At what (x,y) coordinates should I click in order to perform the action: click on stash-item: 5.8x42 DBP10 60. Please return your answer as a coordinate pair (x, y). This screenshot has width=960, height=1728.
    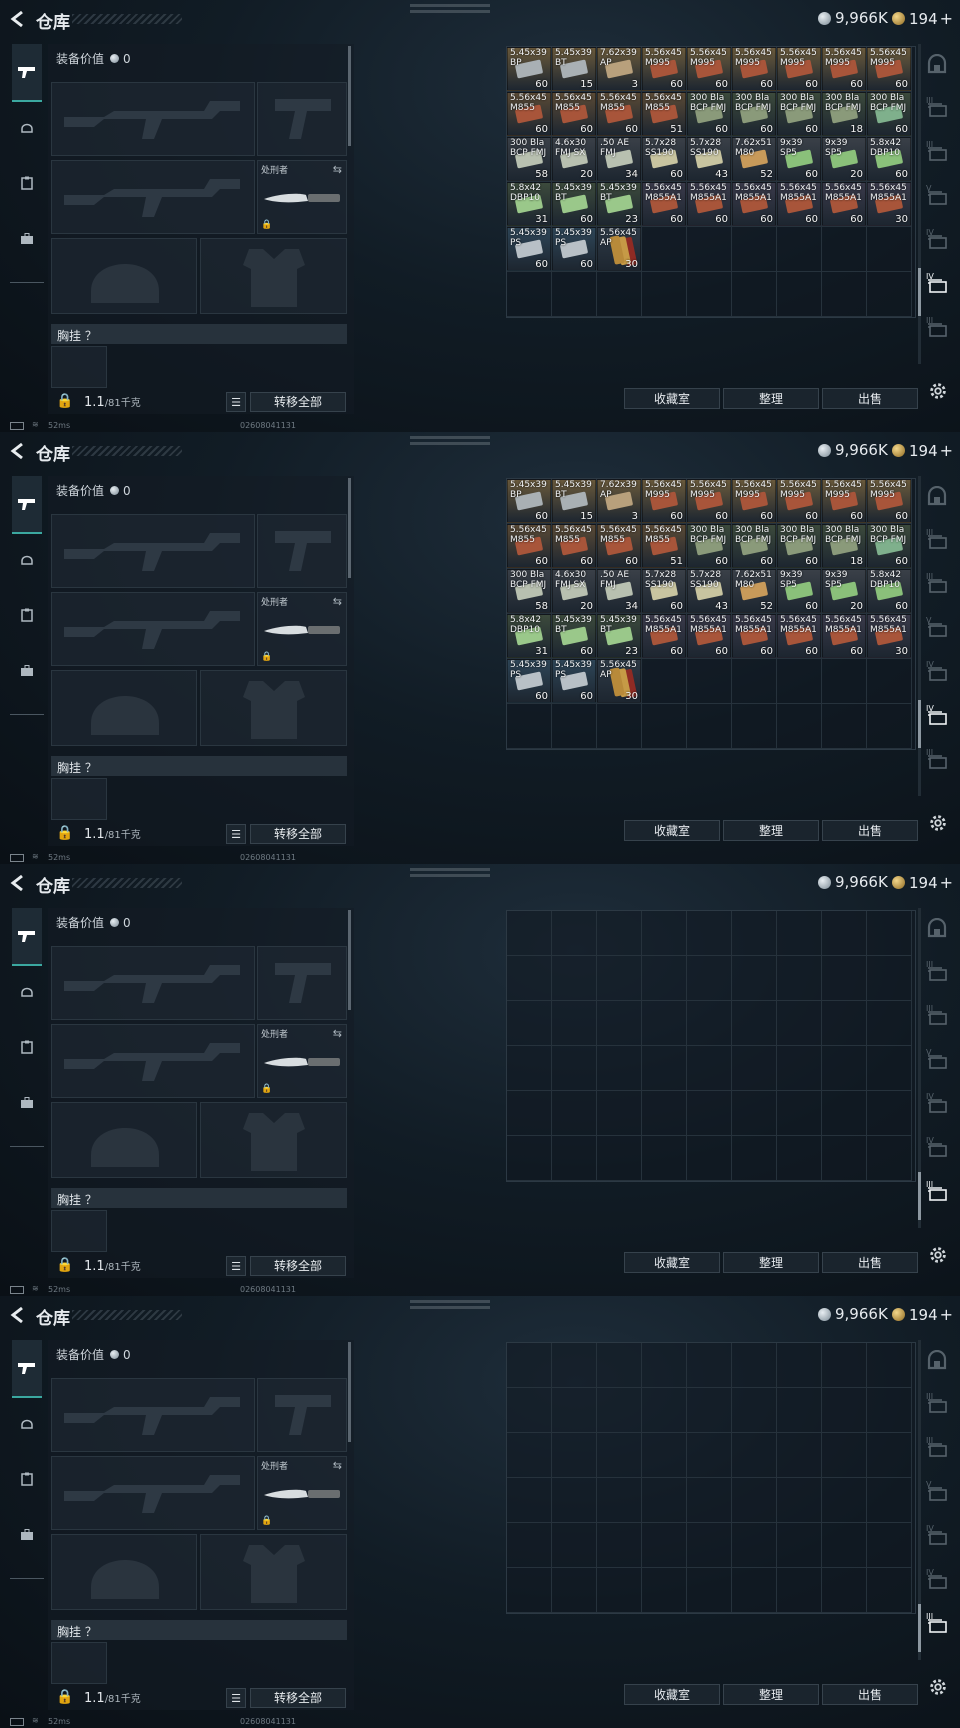
    Looking at the image, I should click on (889, 159).